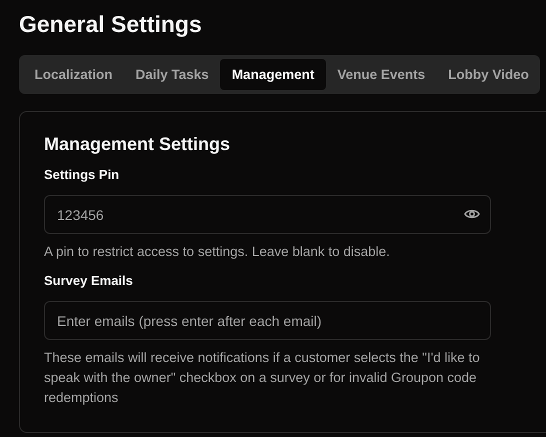  I want to click on help-text: A pin to restrict access to settings. Leave blank to disable., so click(217, 252).